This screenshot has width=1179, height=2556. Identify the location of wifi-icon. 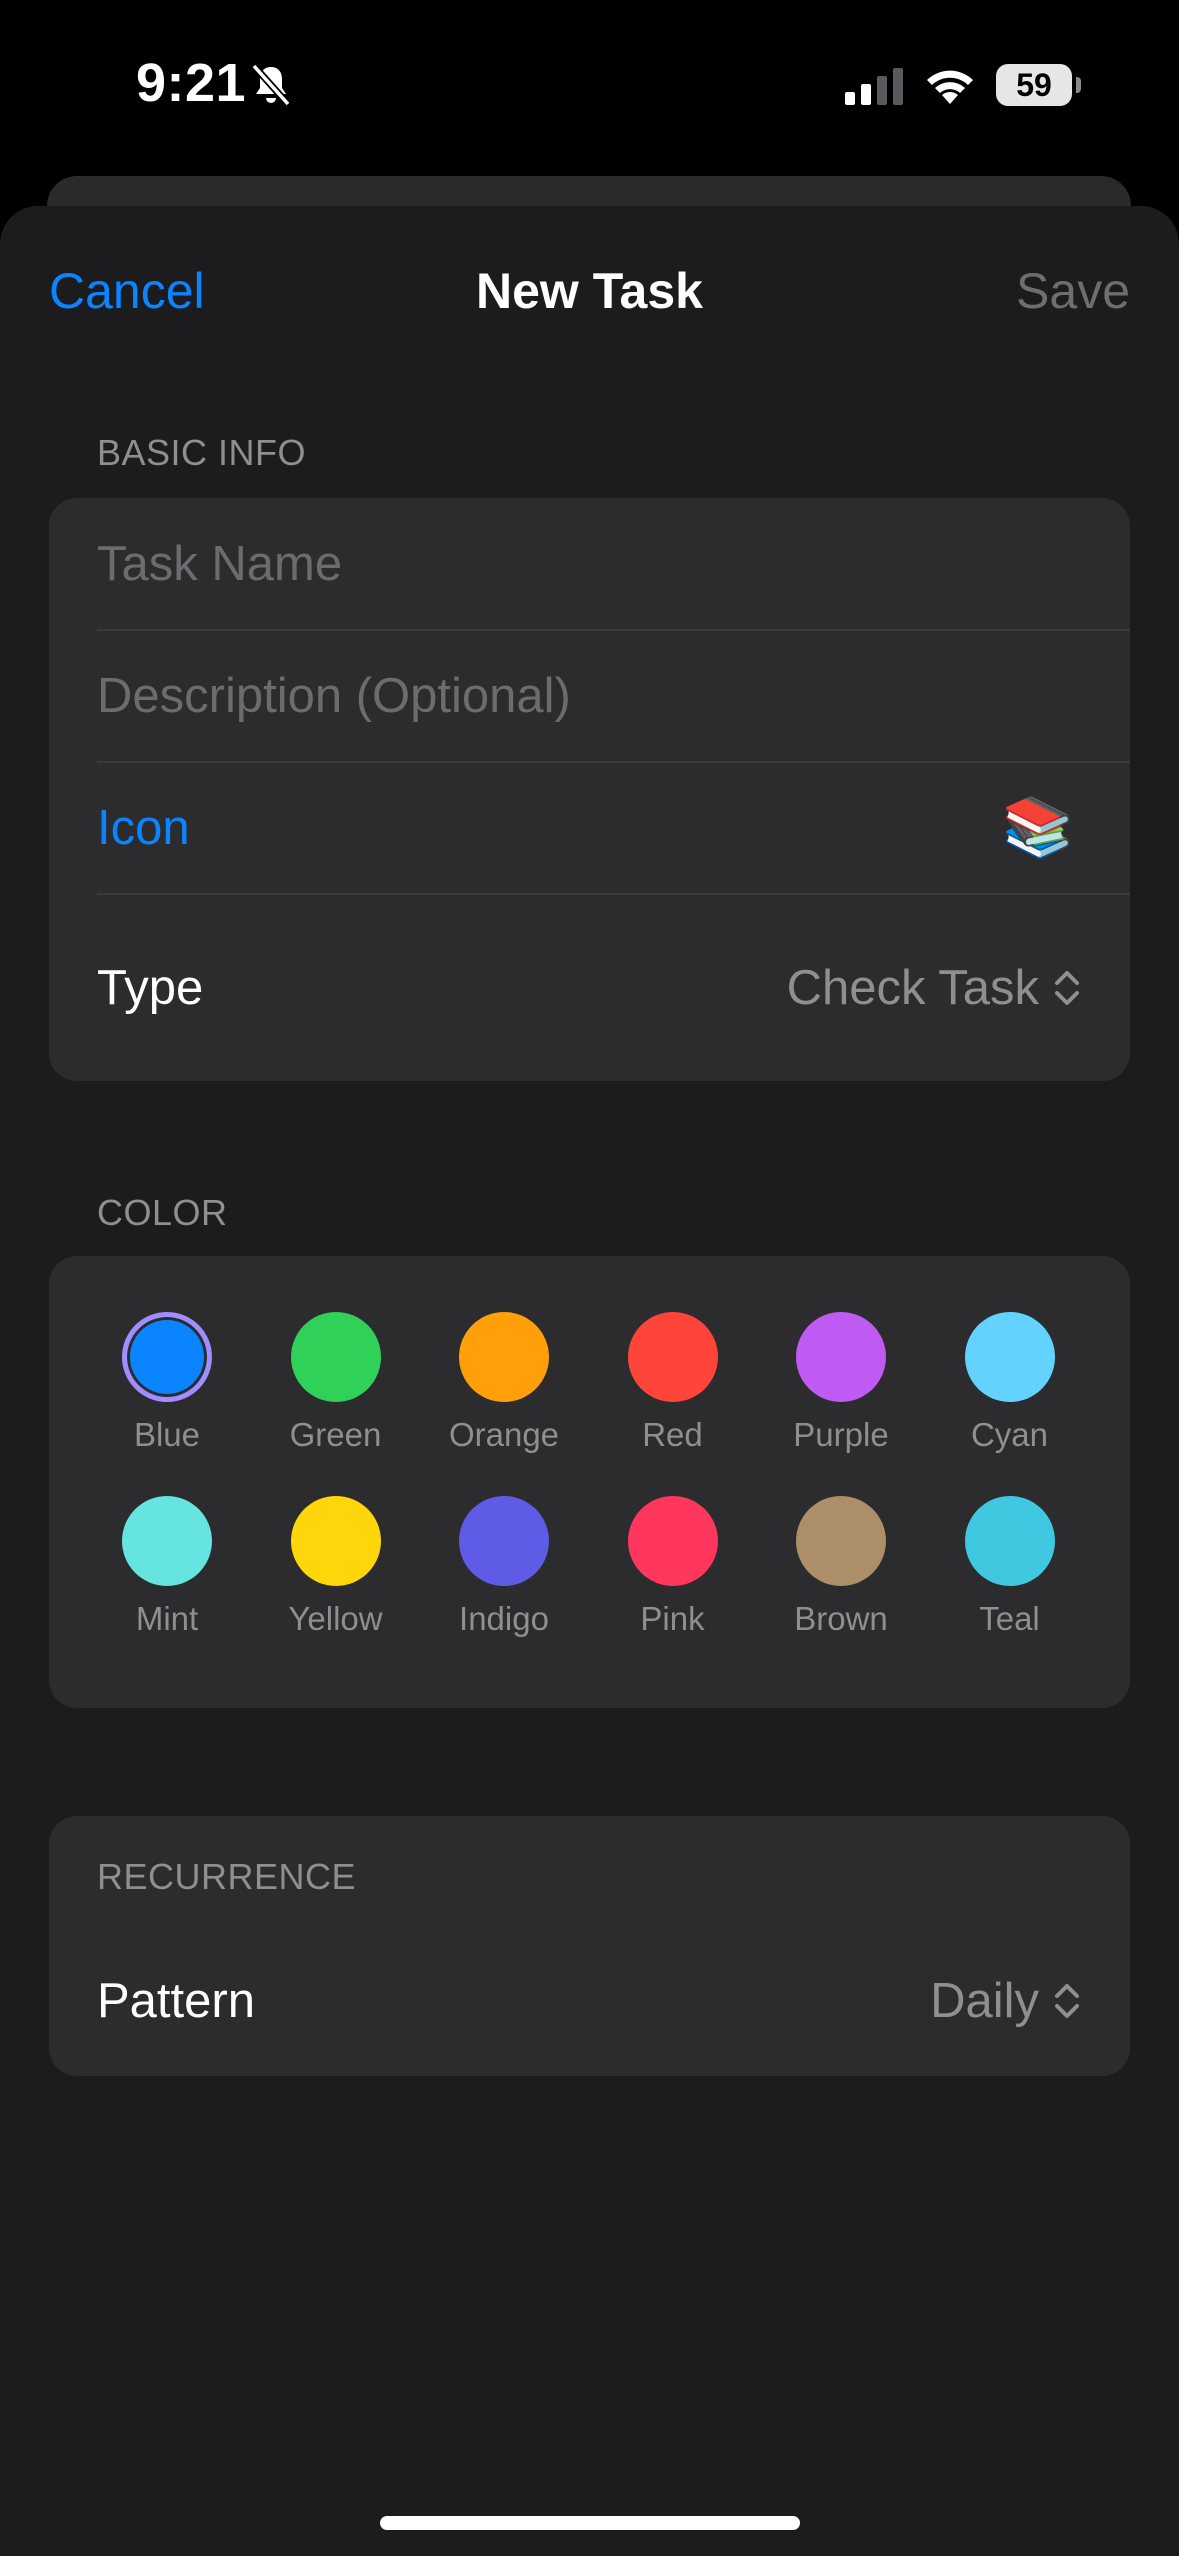
(950, 87).